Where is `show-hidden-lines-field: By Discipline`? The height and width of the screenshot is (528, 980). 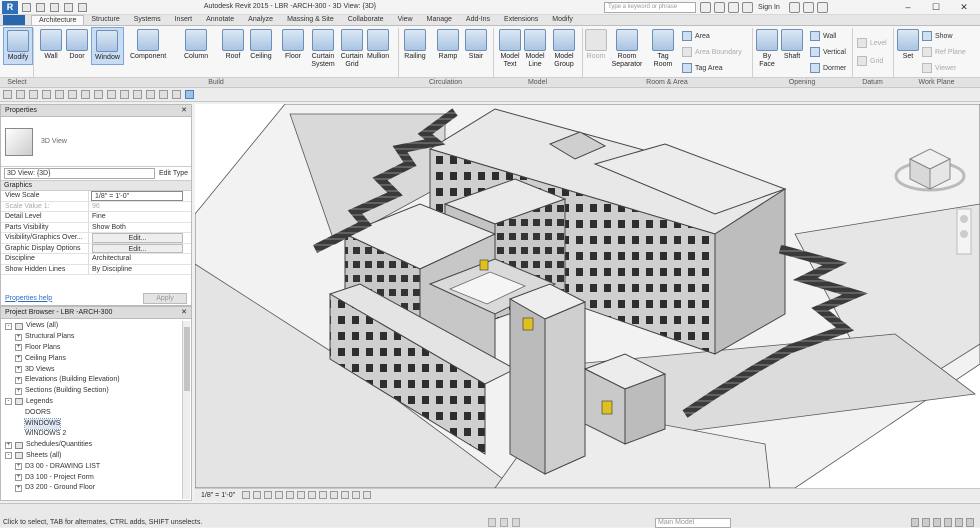
show-hidden-lines-field: By Discipline is located at coordinates (140, 270).